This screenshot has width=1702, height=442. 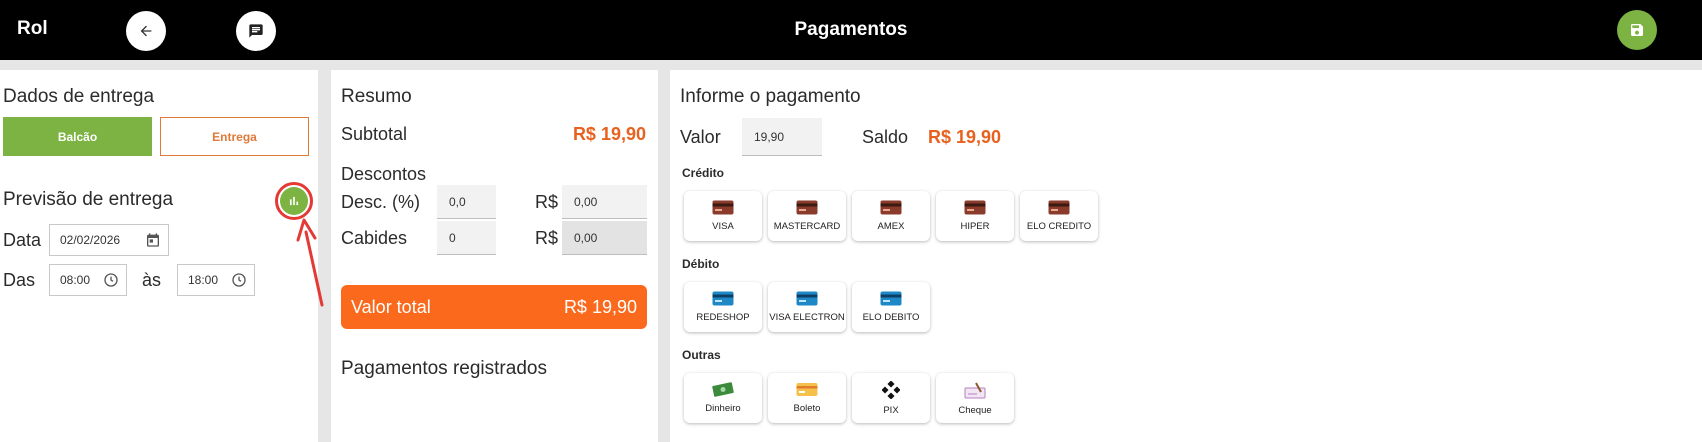 What do you see at coordinates (807, 307) in the screenshot?
I see `pay-card-visa-electron: VISA ELECTRON` at bounding box center [807, 307].